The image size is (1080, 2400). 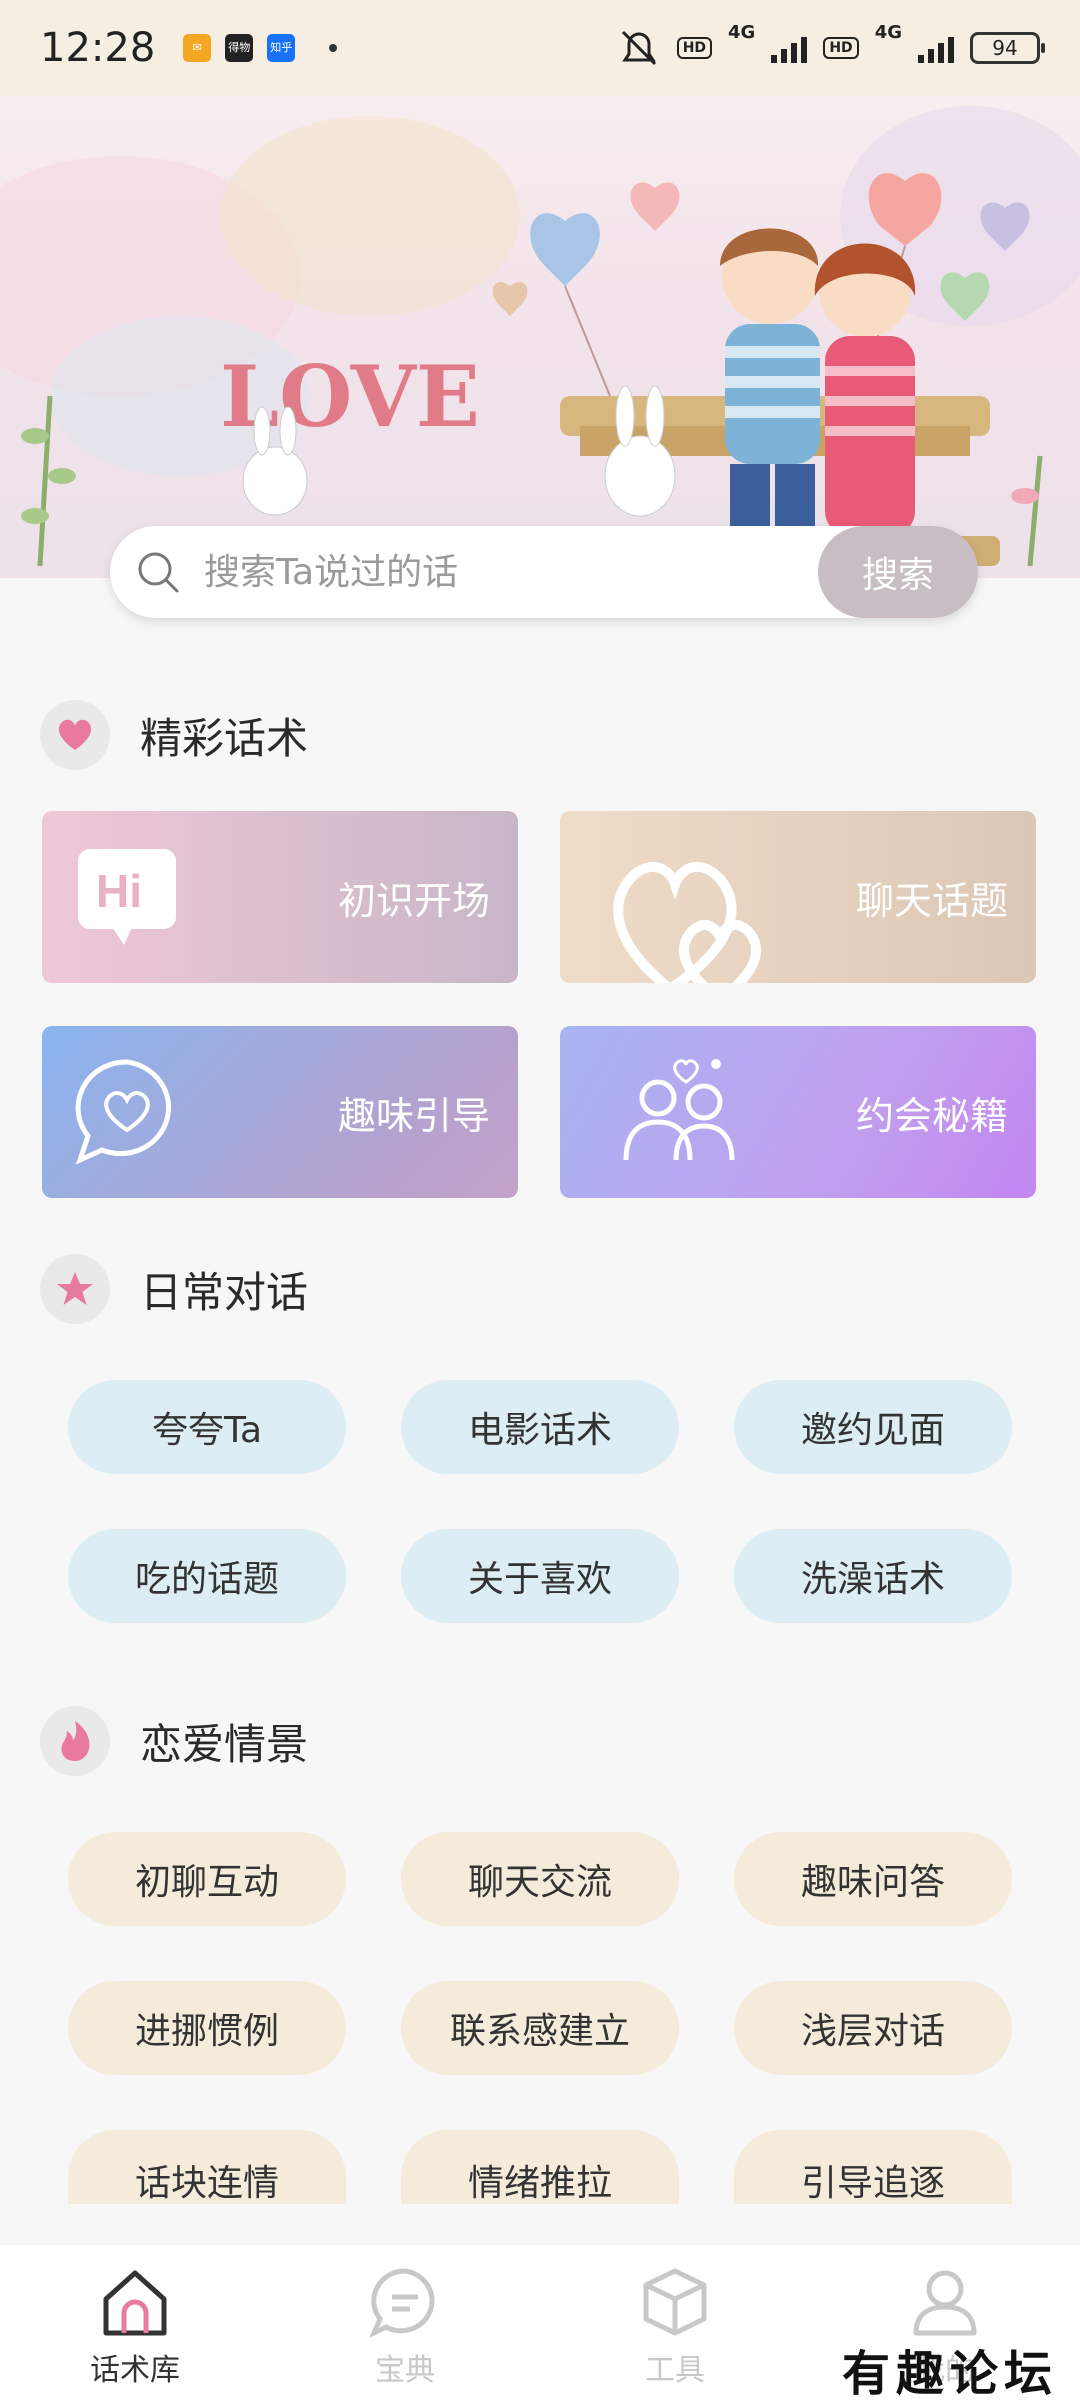 What do you see at coordinates (873, 1427) in the screenshot?
I see `tag-invite-meet: 邀约见面` at bounding box center [873, 1427].